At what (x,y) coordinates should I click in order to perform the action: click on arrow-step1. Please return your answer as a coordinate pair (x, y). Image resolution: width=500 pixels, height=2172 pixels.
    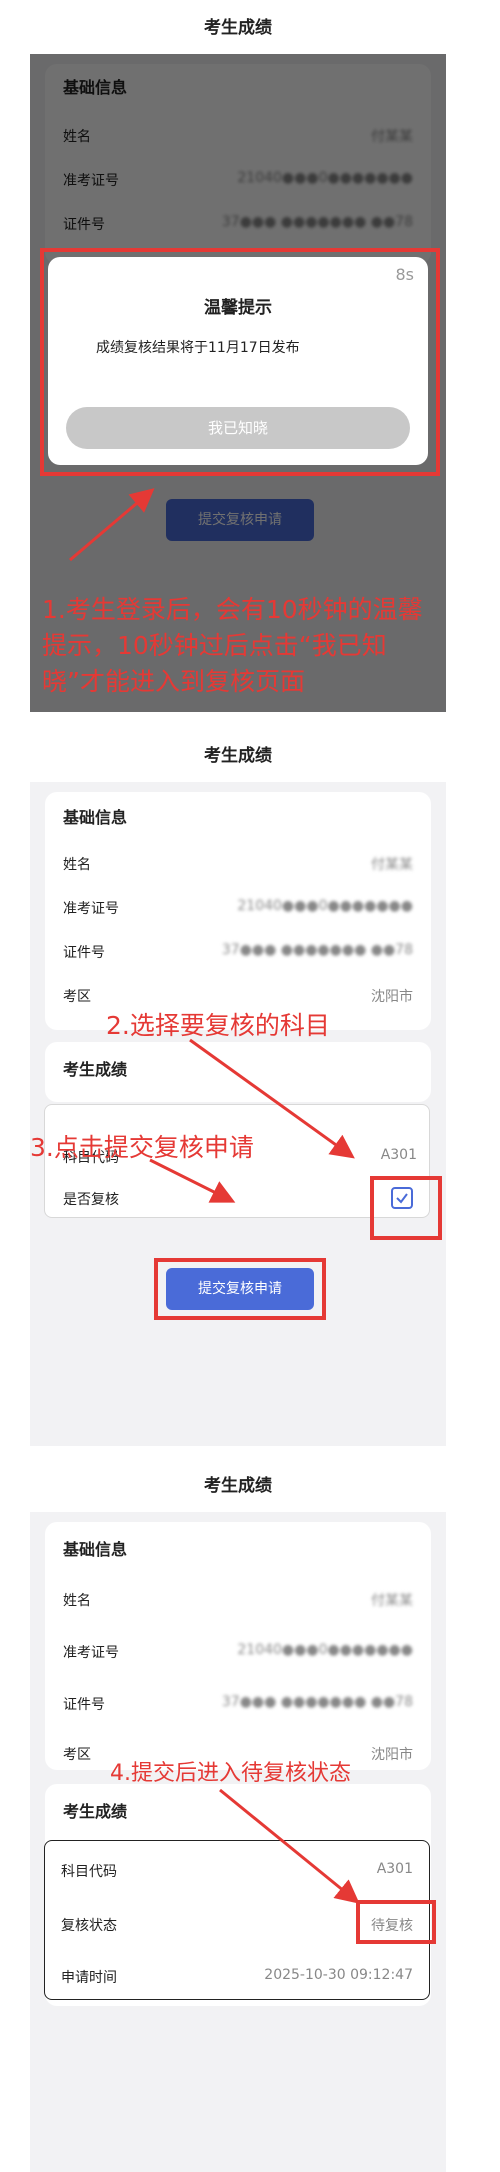
    Looking at the image, I should click on (112, 525).